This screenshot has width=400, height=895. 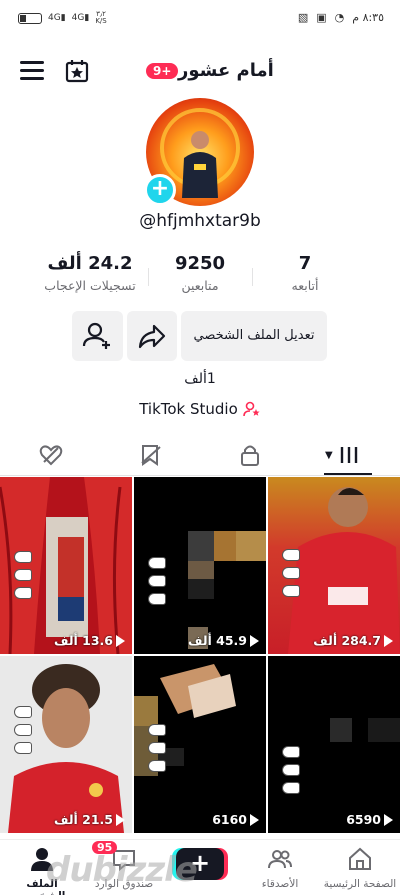 What do you see at coordinates (305, 285) in the screenshot?
I see `following-label: أتابعه` at bounding box center [305, 285].